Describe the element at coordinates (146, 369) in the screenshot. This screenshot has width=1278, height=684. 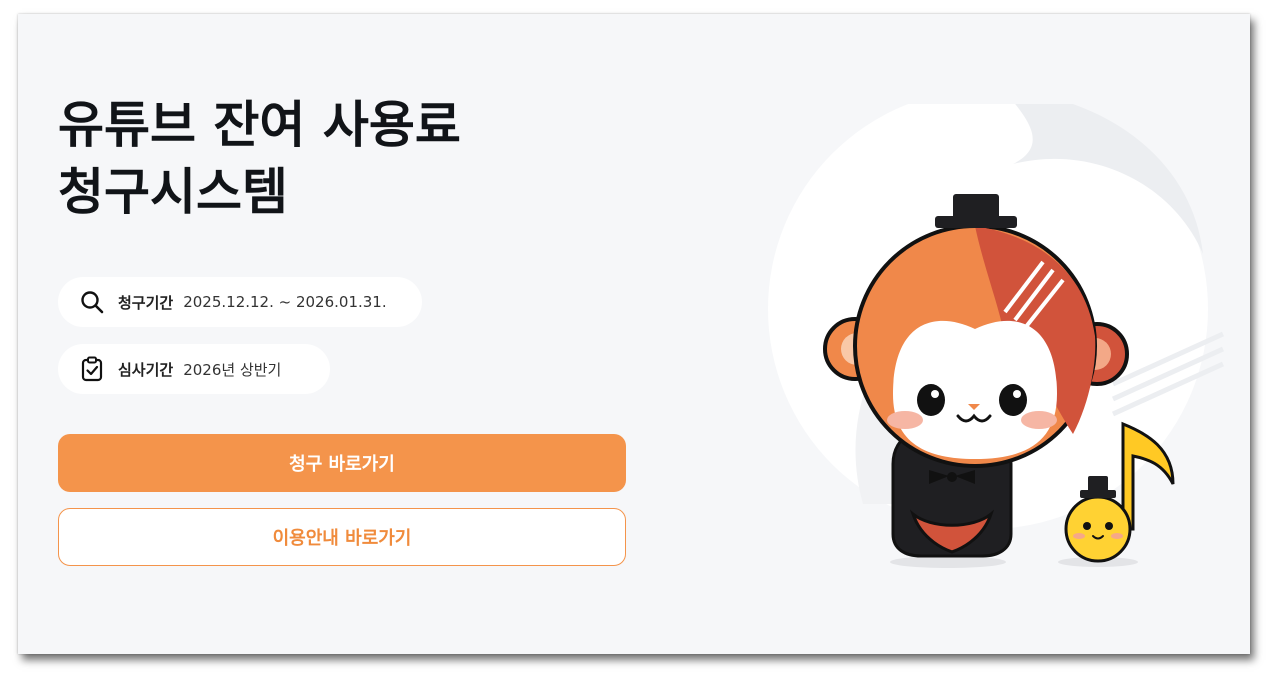
I see `review-period-label: 심사기간` at that location.